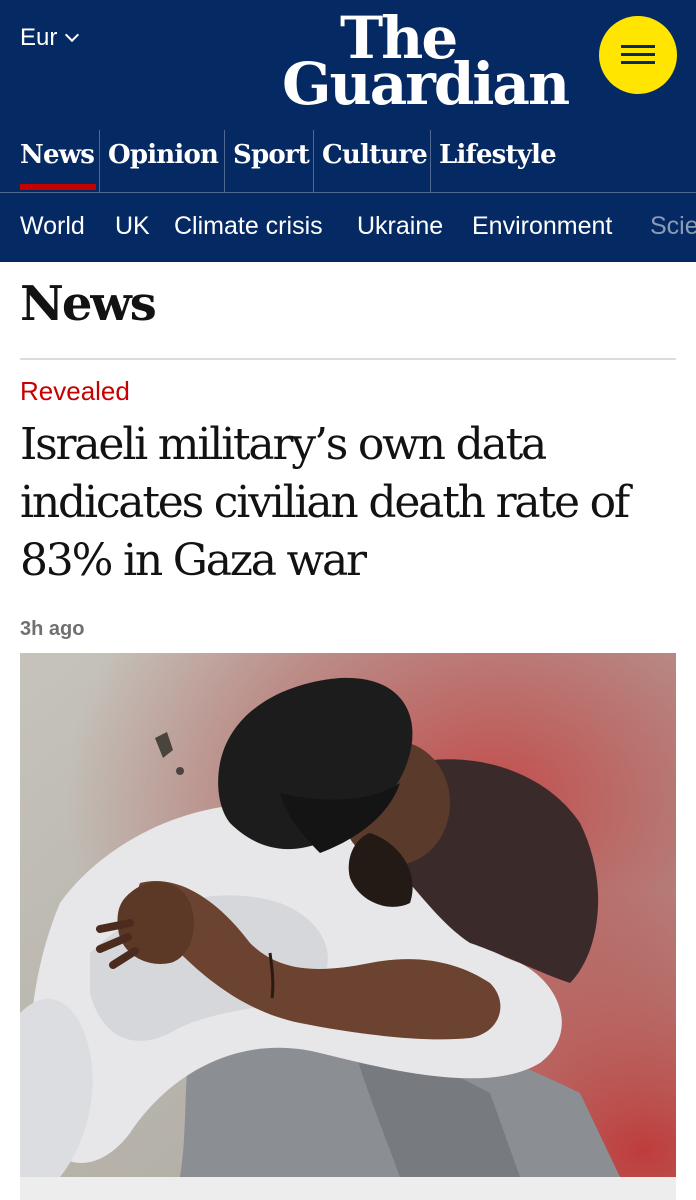 This screenshot has width=696, height=1200. Describe the element at coordinates (88, 304) in the screenshot. I see `section-title: News` at that location.